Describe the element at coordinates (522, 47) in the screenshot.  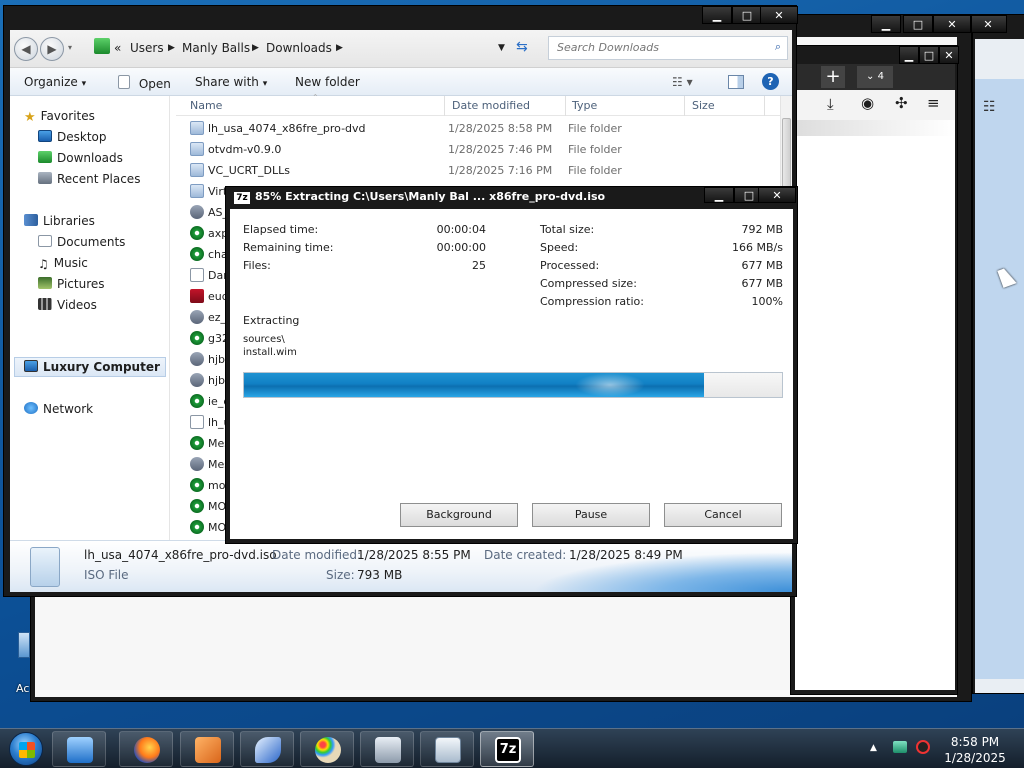
I see `refresh-icon: ⇆` at that location.